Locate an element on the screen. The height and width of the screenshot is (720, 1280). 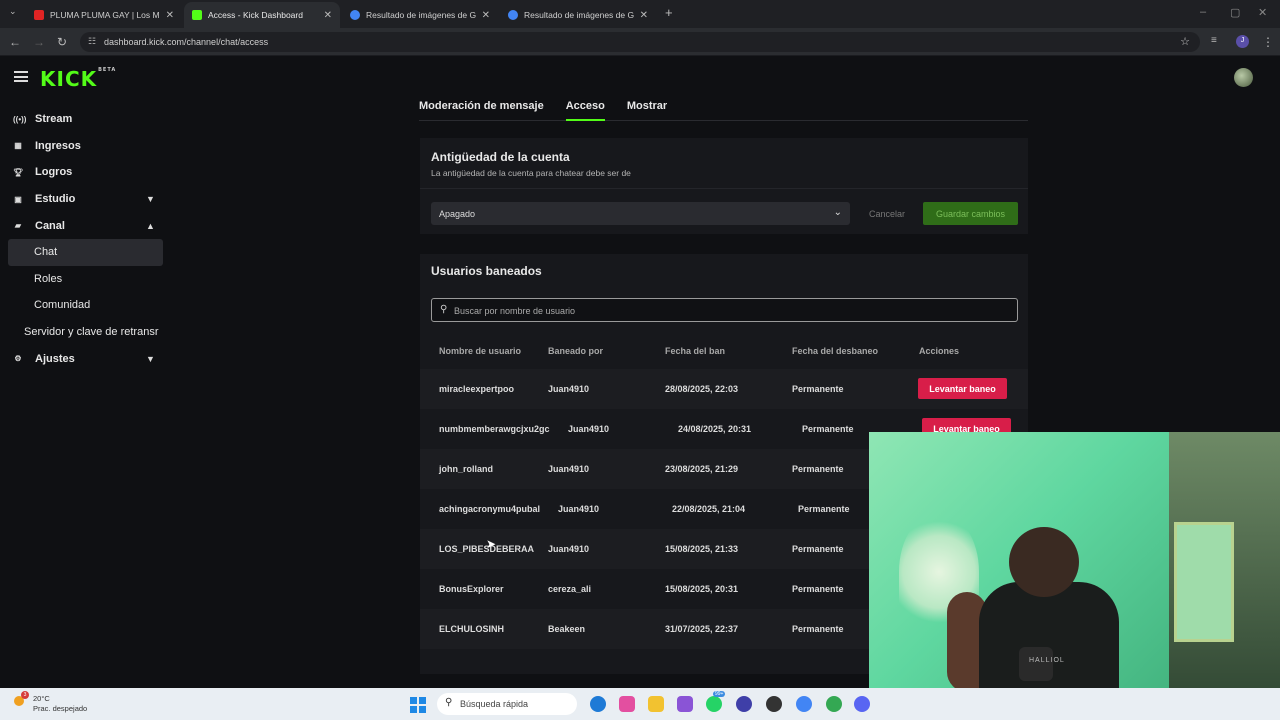
browser-tab-title: Access - Kick Dashboard is located at coordinates (255, 15).